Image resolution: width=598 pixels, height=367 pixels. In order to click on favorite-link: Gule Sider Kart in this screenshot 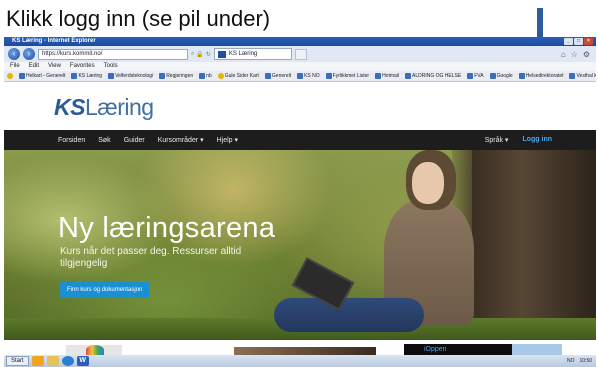, I will do `click(238, 76)`.